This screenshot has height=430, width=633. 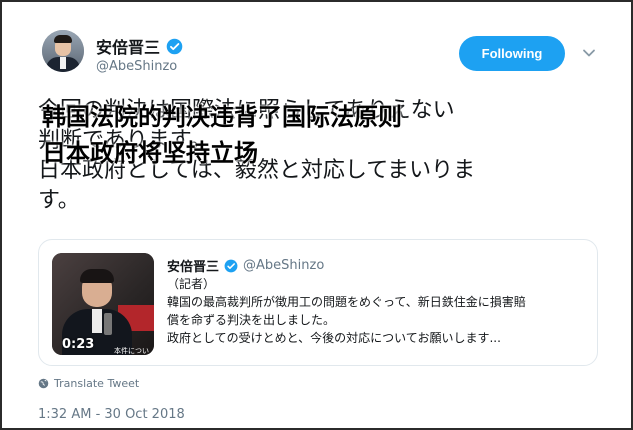 What do you see at coordinates (222, 135) in the screenshot?
I see `translation-overlay: 韩国法院的判决违背了国际法原则 日本政府将坚持立场` at bounding box center [222, 135].